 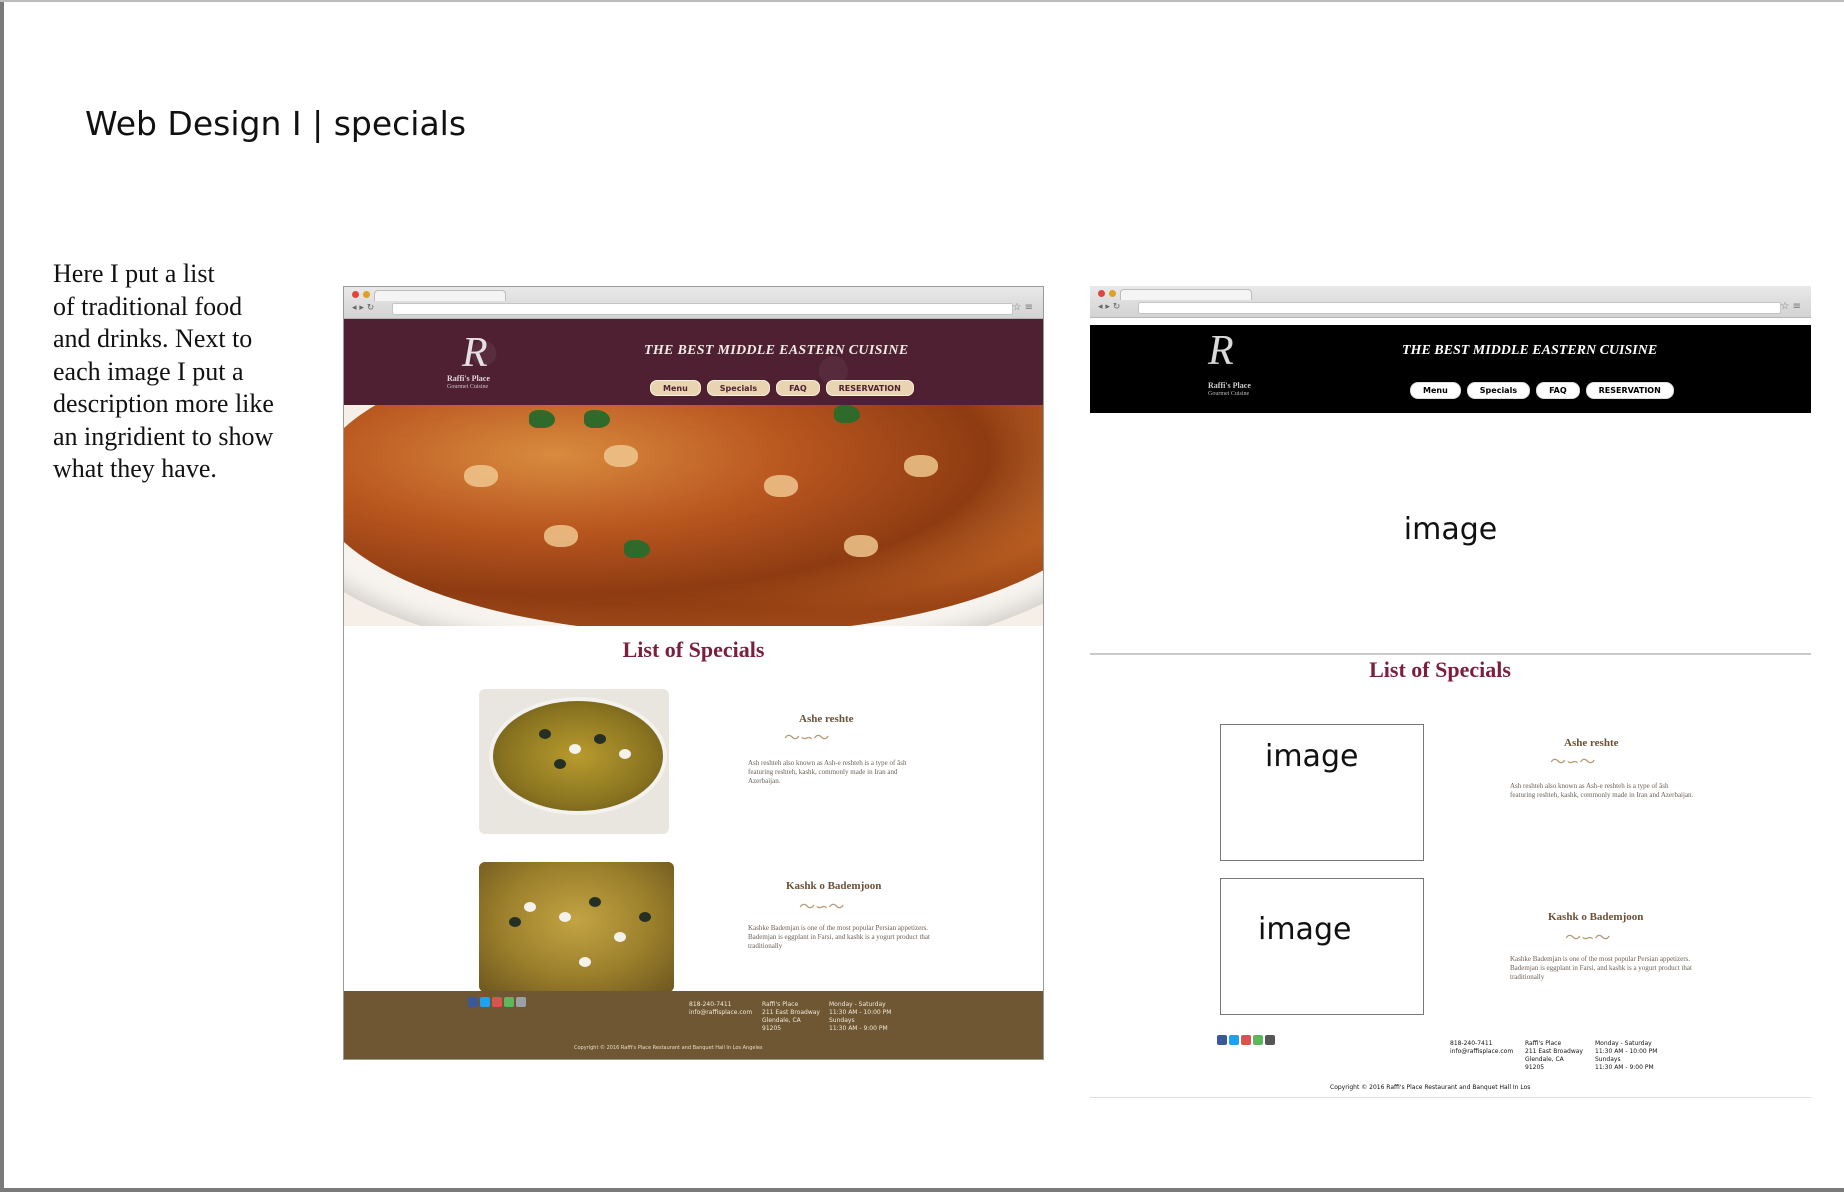 What do you see at coordinates (721, 1008) in the screenshot?
I see `footer-contact: 818-240-7411 info@raffisplace.com` at bounding box center [721, 1008].